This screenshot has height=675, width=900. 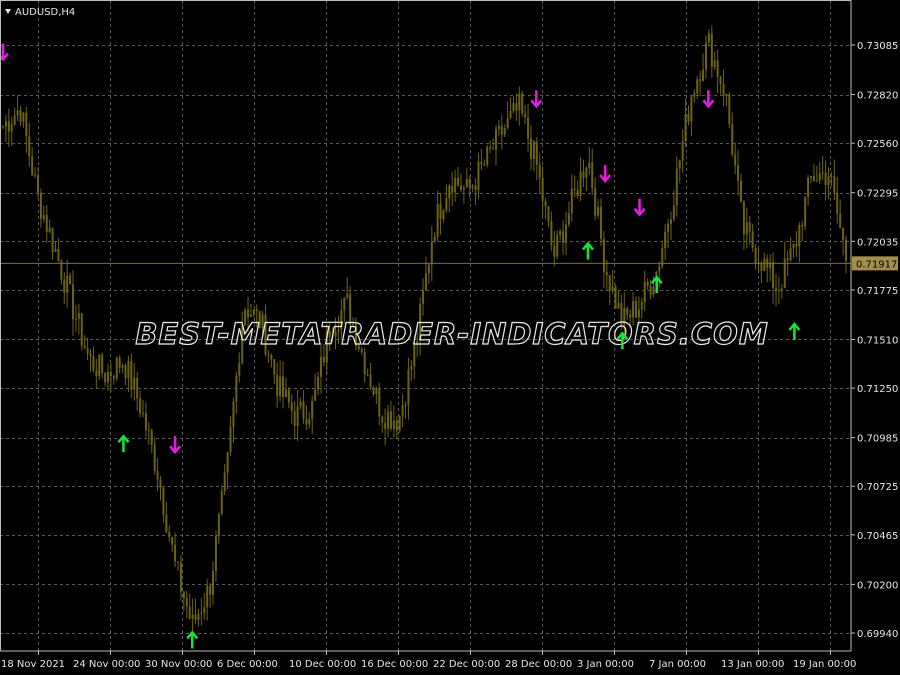 I want to click on symbol-title: AUDUSD,H4, so click(x=40, y=12).